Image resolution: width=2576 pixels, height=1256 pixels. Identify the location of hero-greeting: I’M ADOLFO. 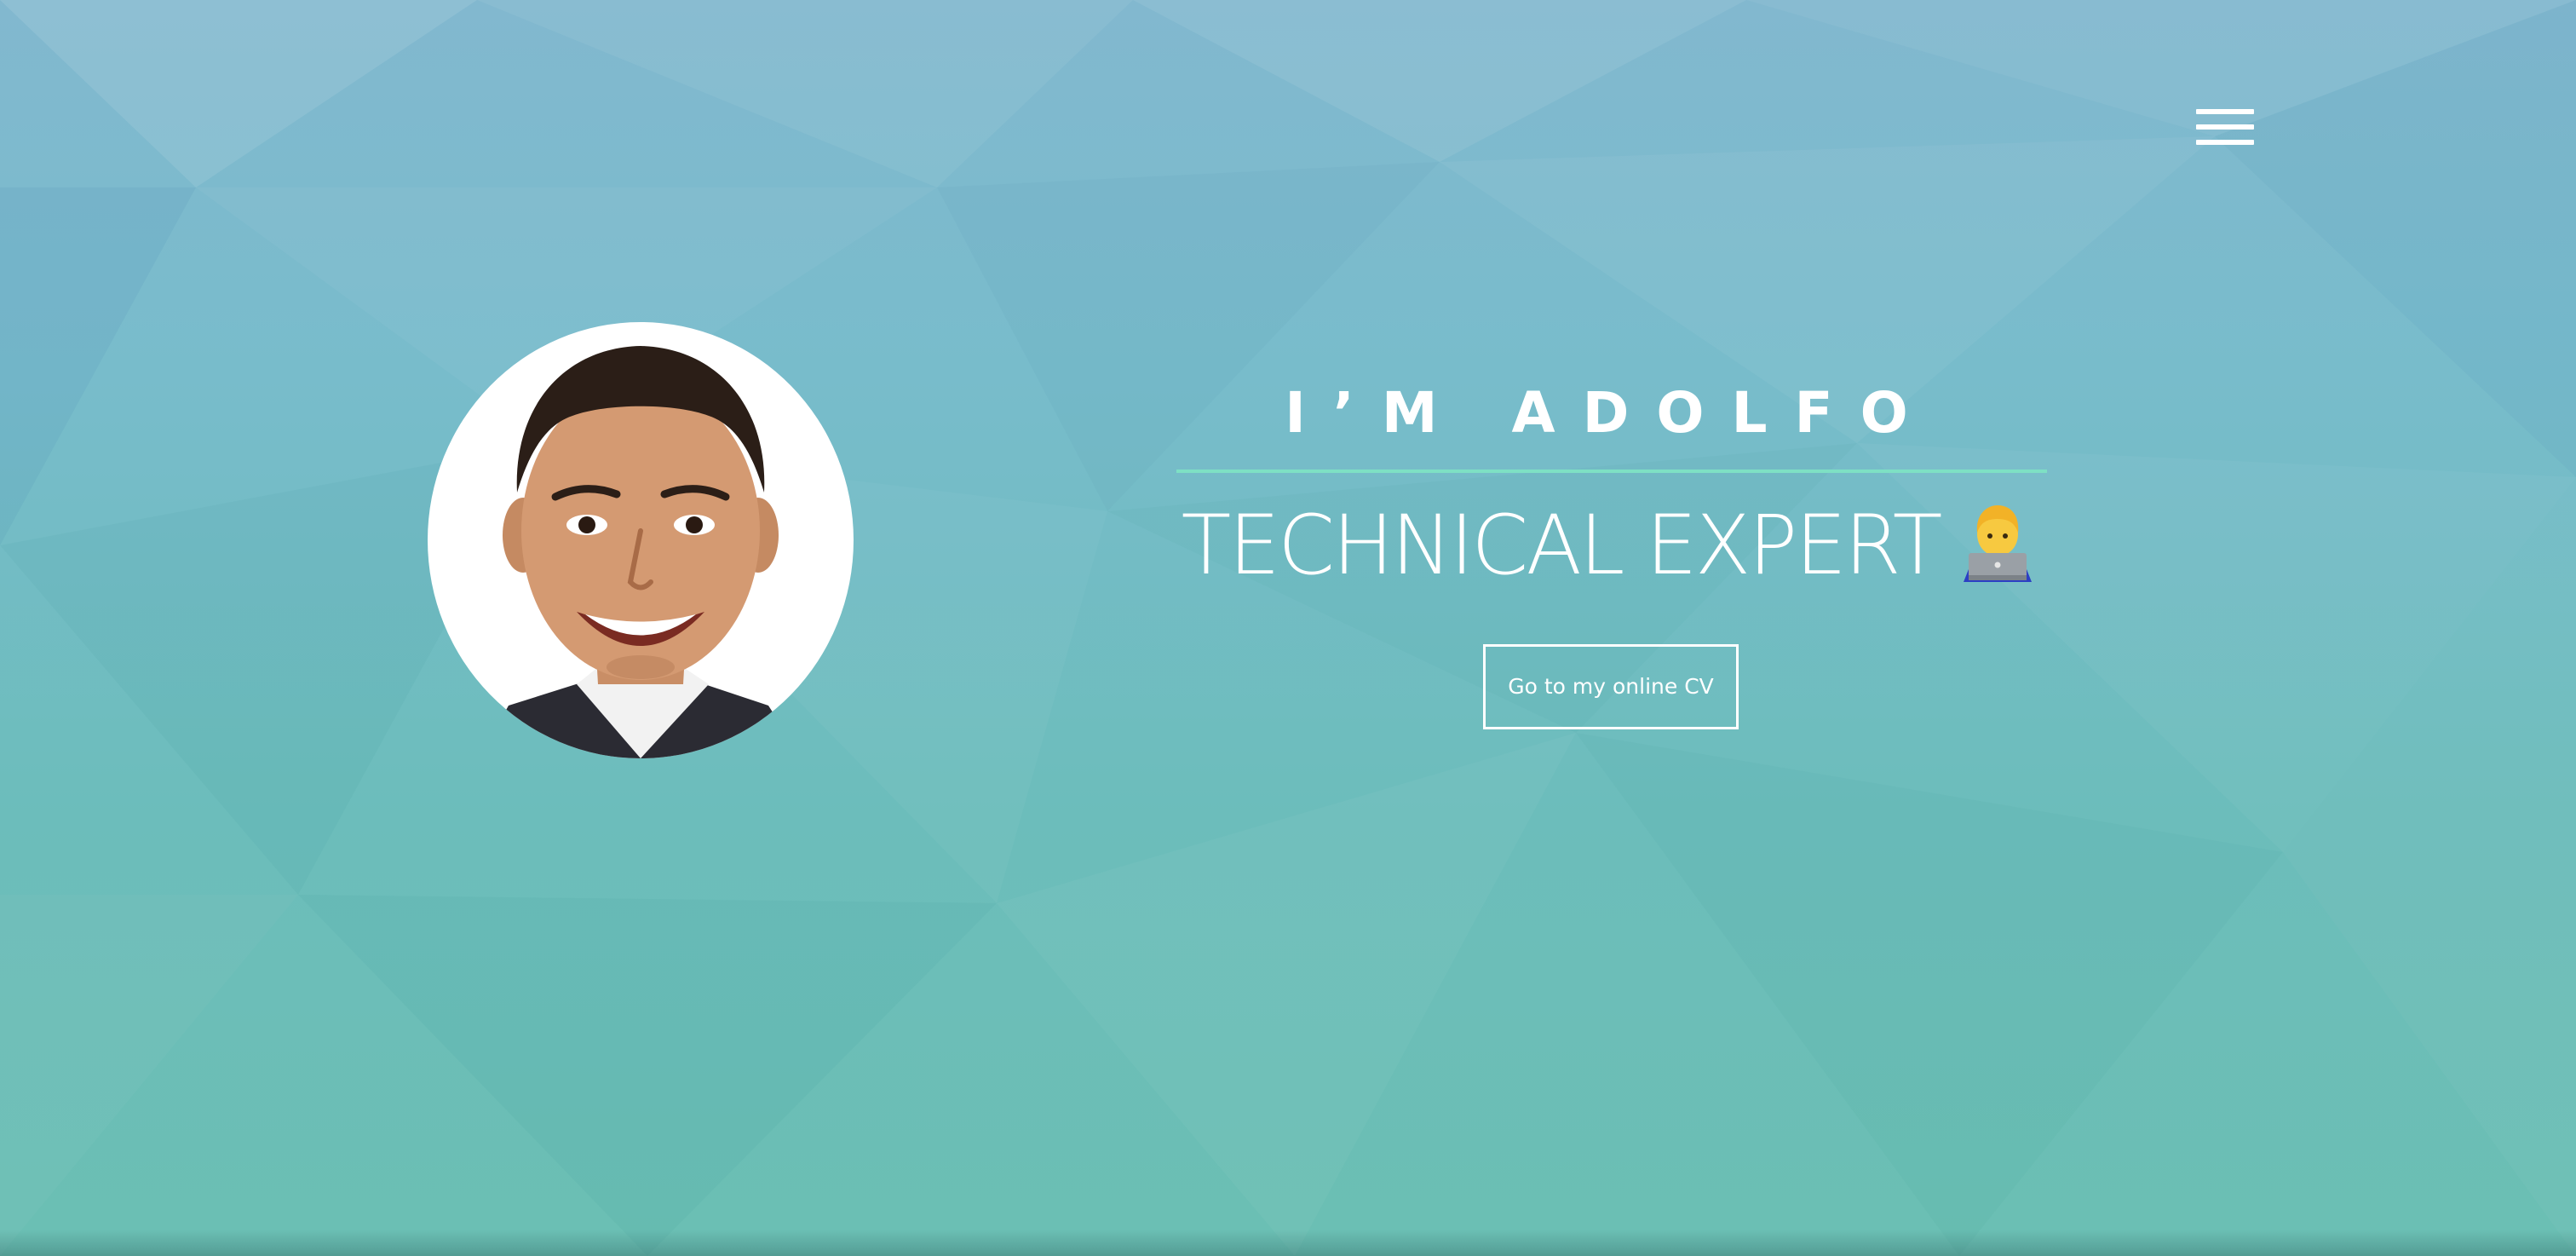
(1610, 413).